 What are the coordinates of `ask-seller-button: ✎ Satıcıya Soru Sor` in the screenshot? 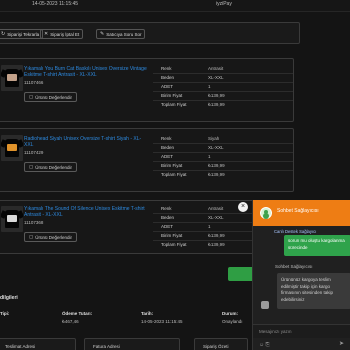 It's located at (121, 34).